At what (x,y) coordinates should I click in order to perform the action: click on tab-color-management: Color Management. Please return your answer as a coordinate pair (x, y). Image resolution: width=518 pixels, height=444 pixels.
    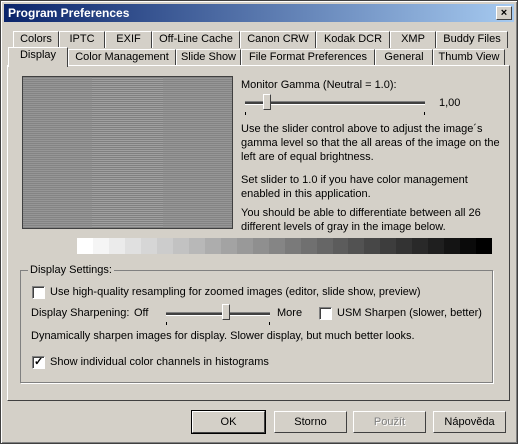
    Looking at the image, I should click on (122, 57).